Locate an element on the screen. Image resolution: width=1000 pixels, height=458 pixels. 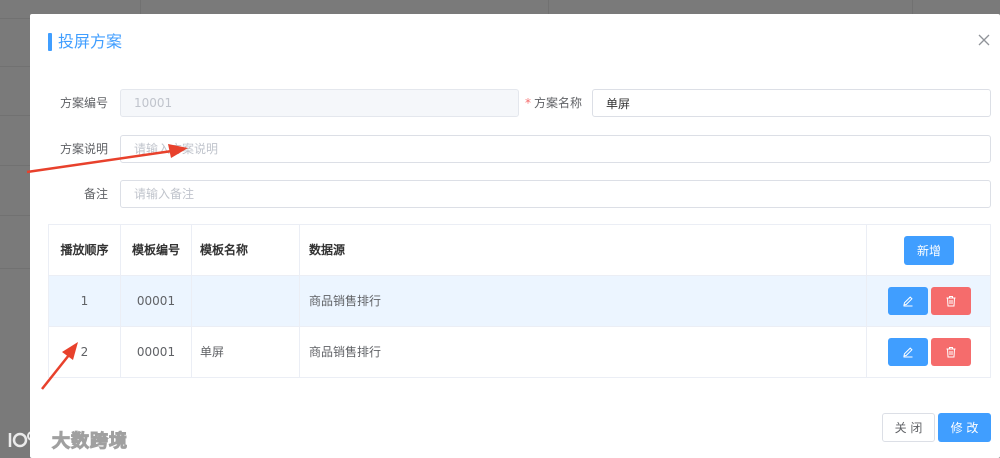
watermark-text: 大数跨境 is located at coordinates (90, 442).